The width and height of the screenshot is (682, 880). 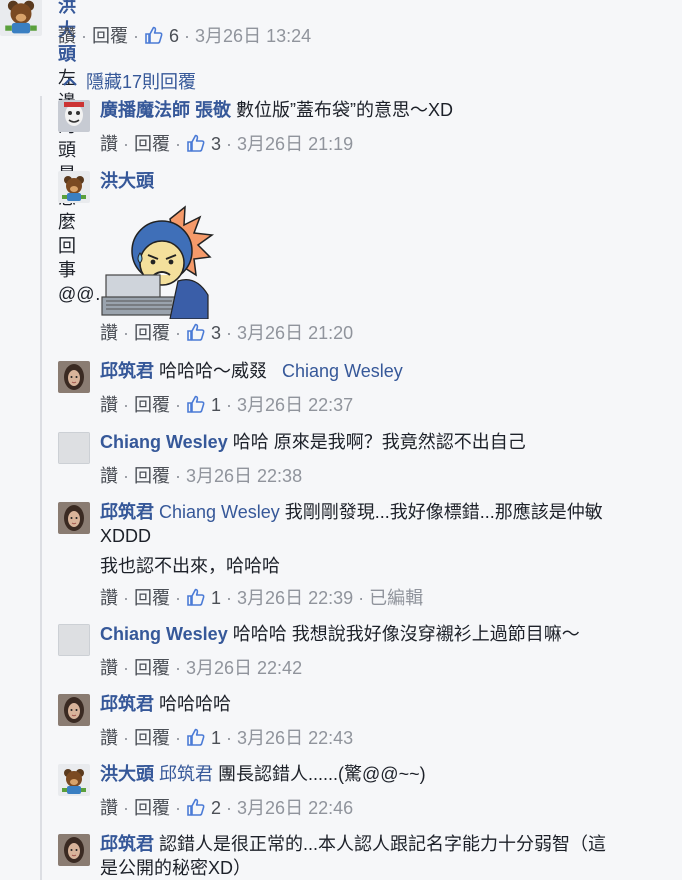 What do you see at coordinates (159, 261) in the screenshot?
I see `sticker-image` at bounding box center [159, 261].